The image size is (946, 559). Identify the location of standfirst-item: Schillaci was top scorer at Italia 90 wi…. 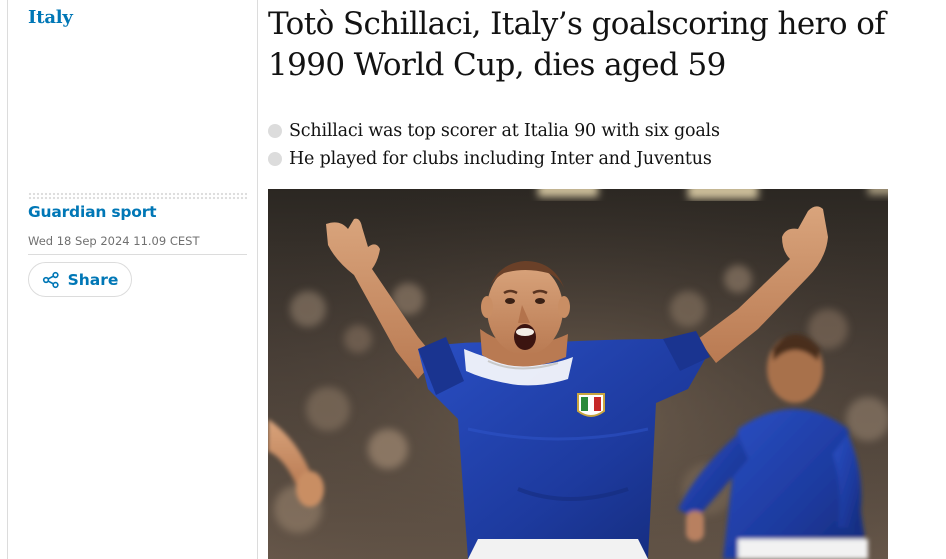
(588, 131).